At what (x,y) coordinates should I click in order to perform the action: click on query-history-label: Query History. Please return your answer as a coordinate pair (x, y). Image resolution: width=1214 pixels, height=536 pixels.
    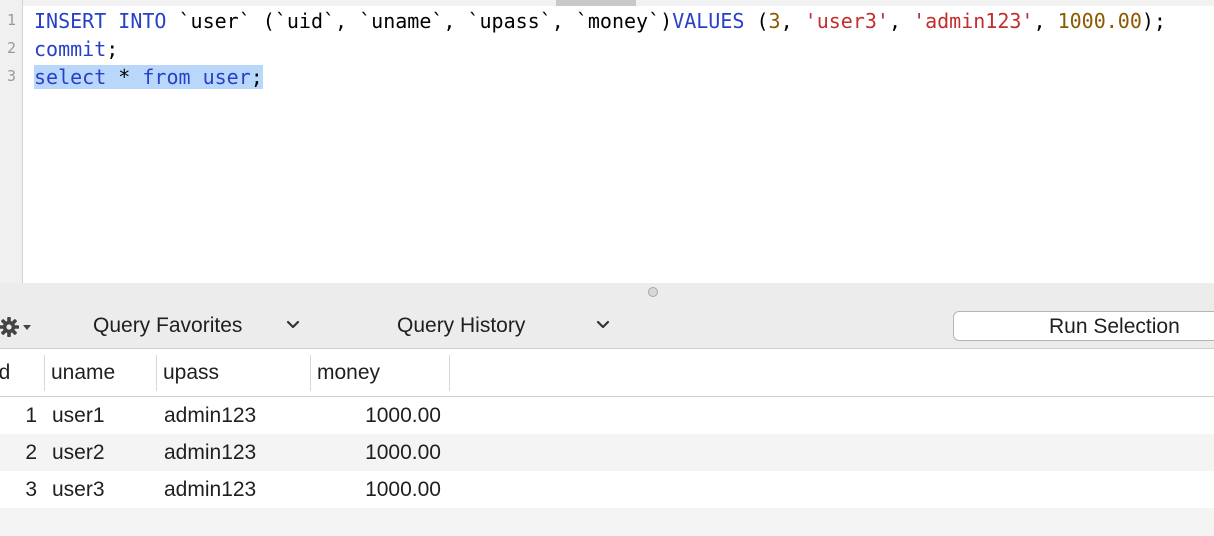
    Looking at the image, I should click on (461, 326).